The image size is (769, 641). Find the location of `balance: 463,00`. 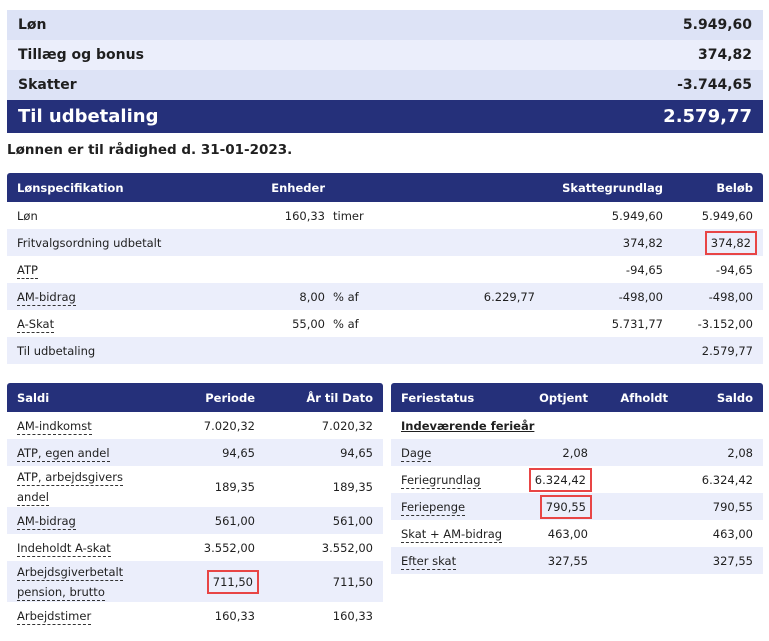

balance: 463,00 is located at coordinates (732, 533).